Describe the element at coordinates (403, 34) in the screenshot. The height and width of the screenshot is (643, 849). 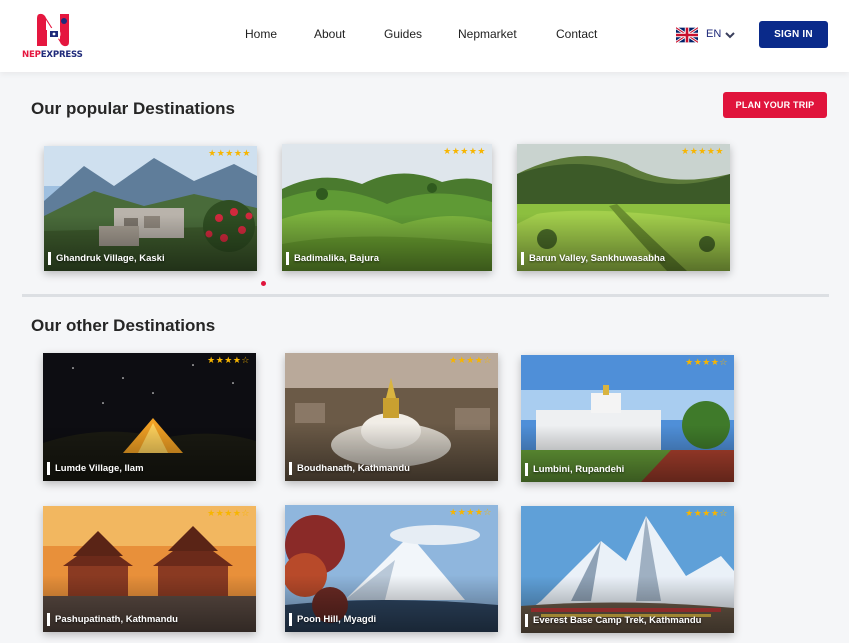
I see `nav-guides: Guides` at that location.